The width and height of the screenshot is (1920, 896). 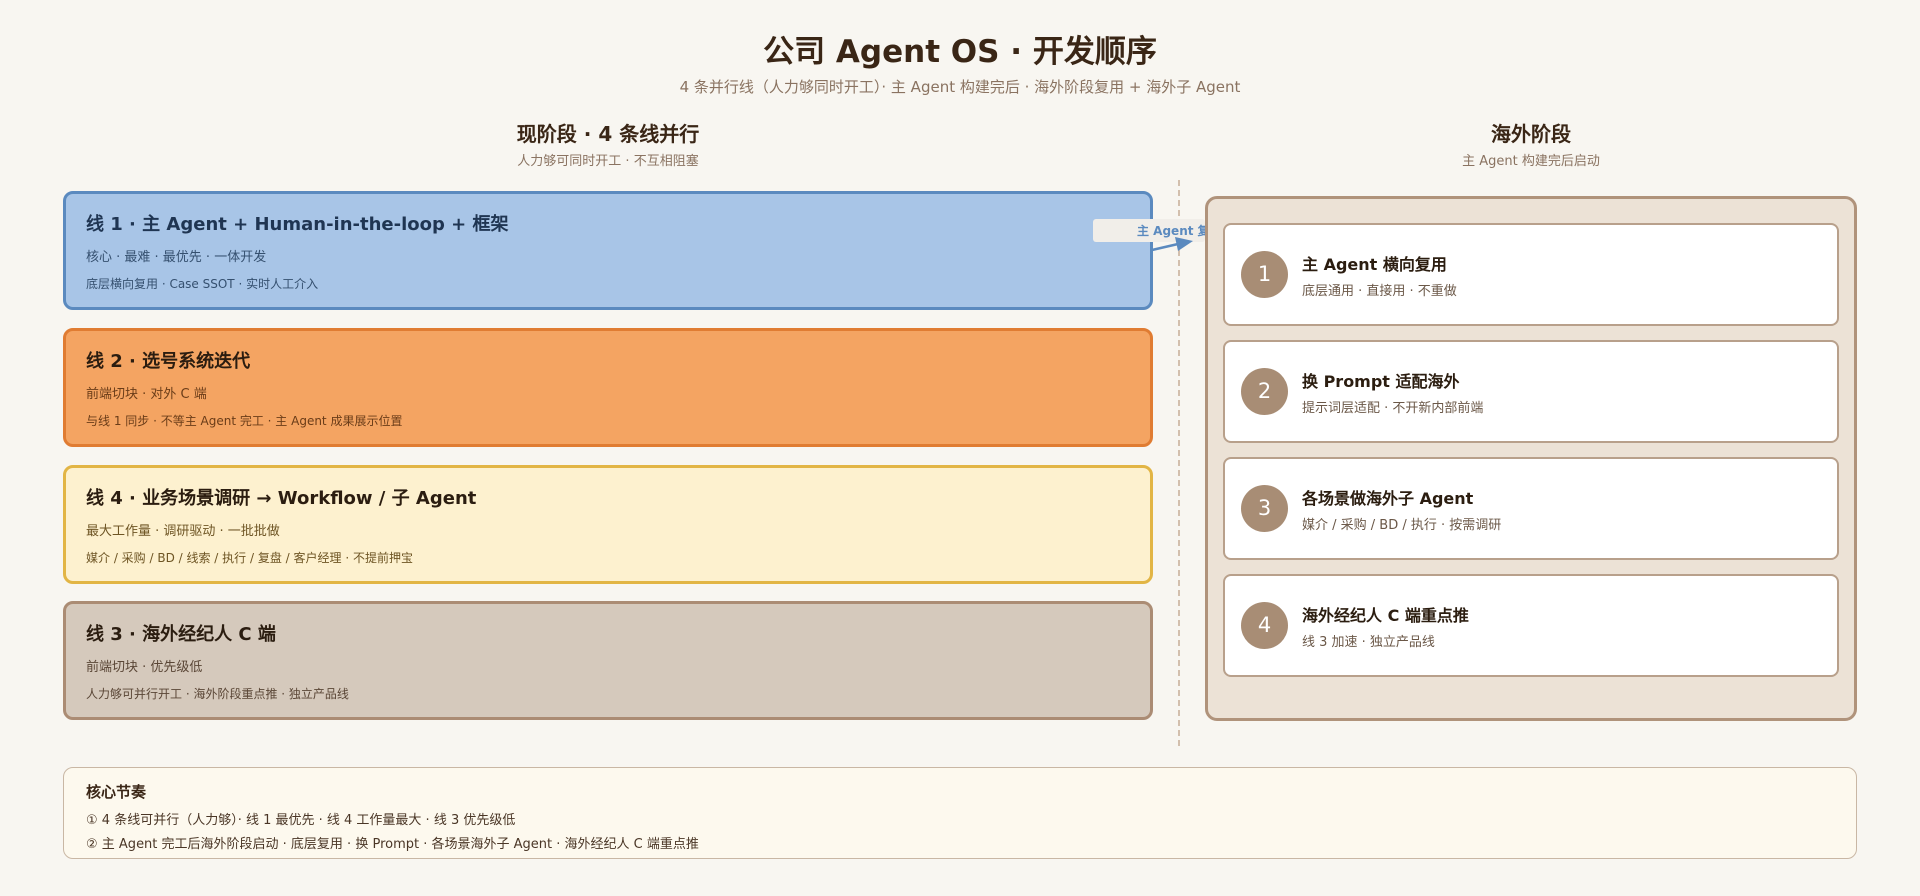 What do you see at coordinates (608, 161) in the screenshot?
I see `current-stage-subtitle: 人力够可同时开工 · 不互相阻塞` at bounding box center [608, 161].